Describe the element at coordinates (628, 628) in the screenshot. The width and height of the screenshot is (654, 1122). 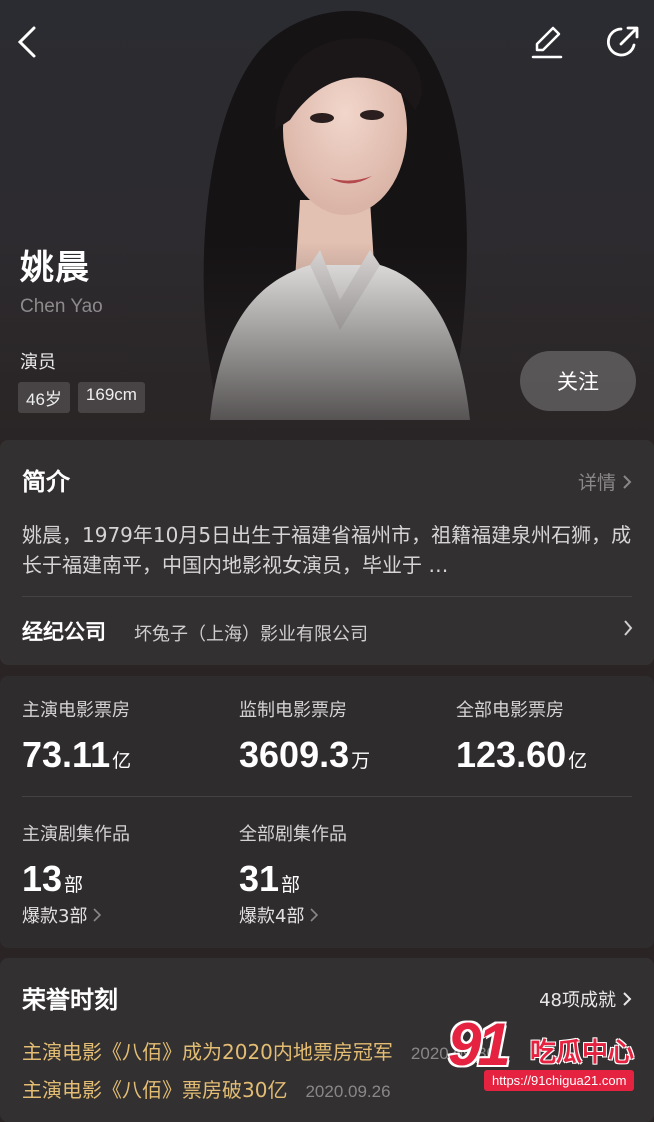
I see `agency-chevron-icon` at that location.